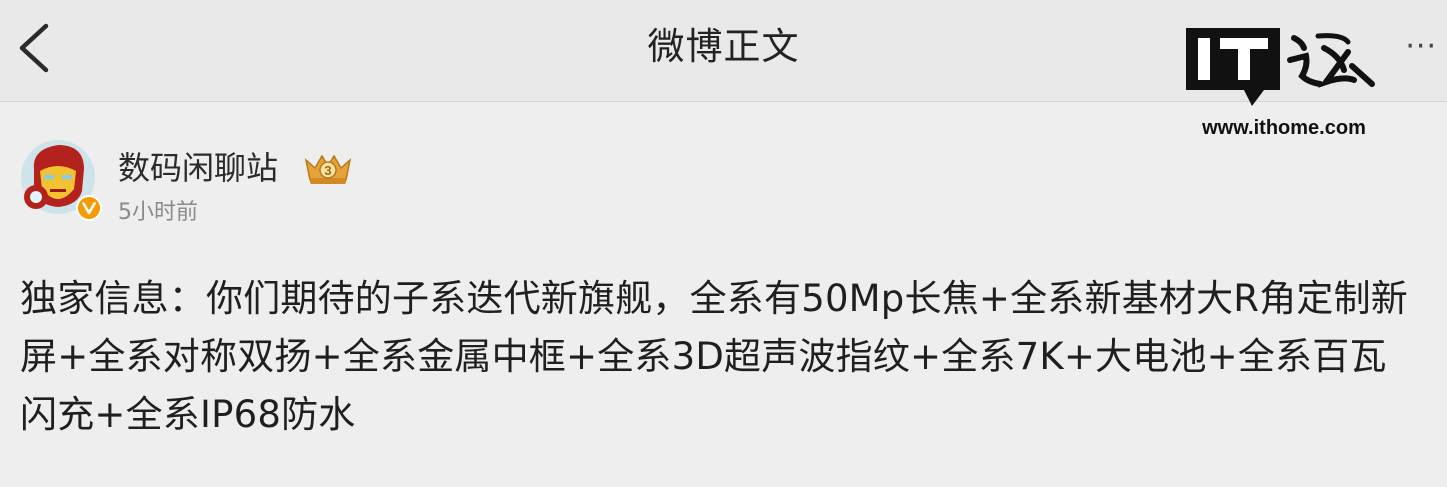  I want to click on crown-rank-badge-icon: 3, so click(328, 168).